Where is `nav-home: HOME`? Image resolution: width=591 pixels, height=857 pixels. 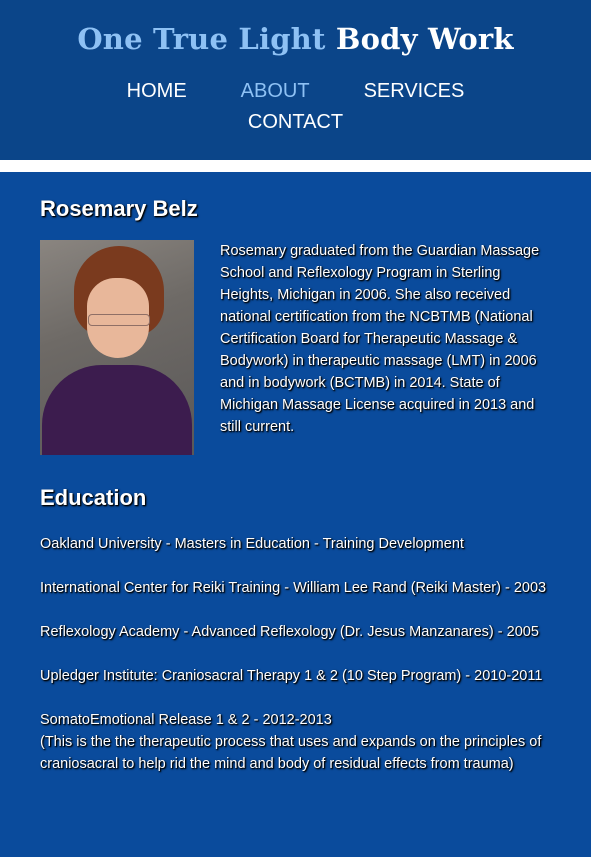 nav-home: HOME is located at coordinates (157, 91).